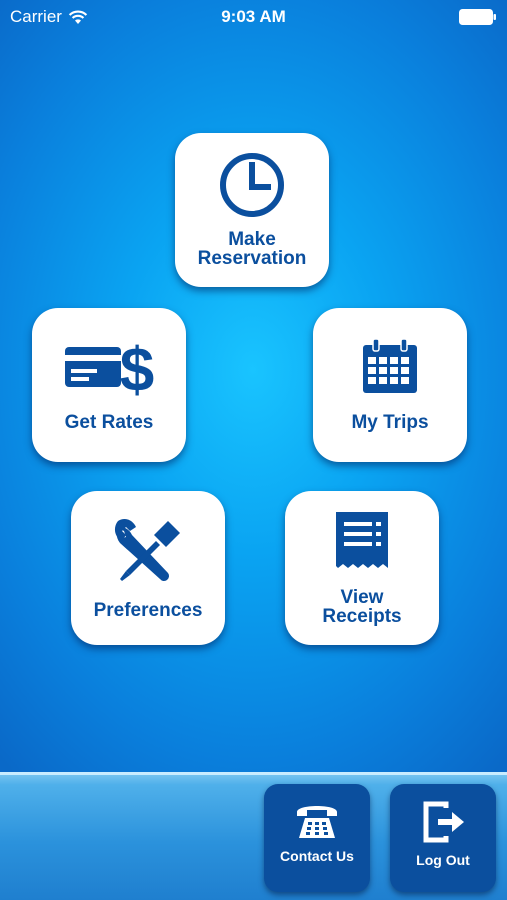 Image resolution: width=507 pixels, height=900 pixels. What do you see at coordinates (443, 860) in the screenshot?
I see `log-out-label: Log Out` at bounding box center [443, 860].